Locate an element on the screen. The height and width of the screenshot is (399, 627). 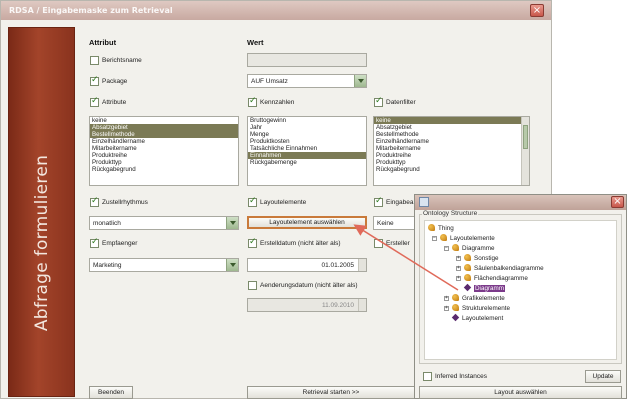
tree-node-saeulenbalkendiagramme: Säulen­balken­diagramme is located at coordinates (504, 268).